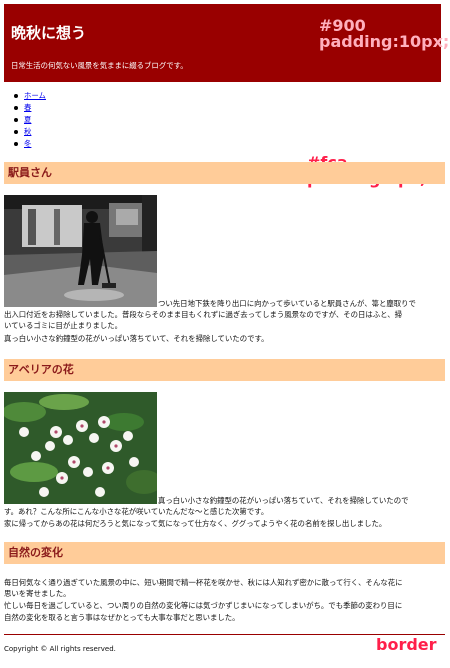 The height and width of the screenshot is (668, 450). Describe the element at coordinates (136, 511) in the screenshot. I see `section-2-text-line-2: す。あれ？こんな所にこんな小さな花が咲いていたんだな〜と感じた次第です。` at that location.